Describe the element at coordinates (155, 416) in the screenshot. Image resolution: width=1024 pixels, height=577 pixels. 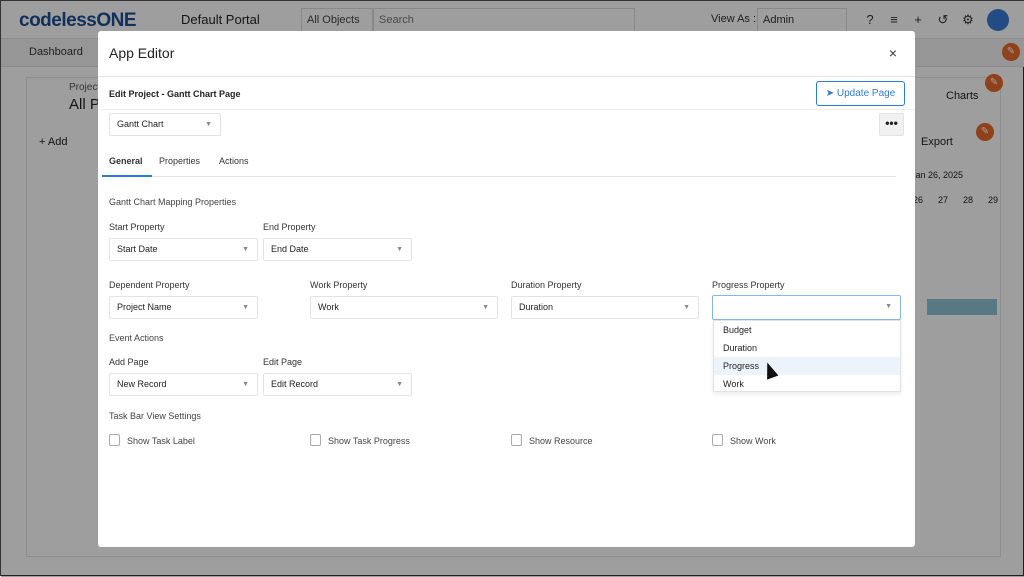
I see `task-bar-settings-title: Task Bar View Settings` at that location.